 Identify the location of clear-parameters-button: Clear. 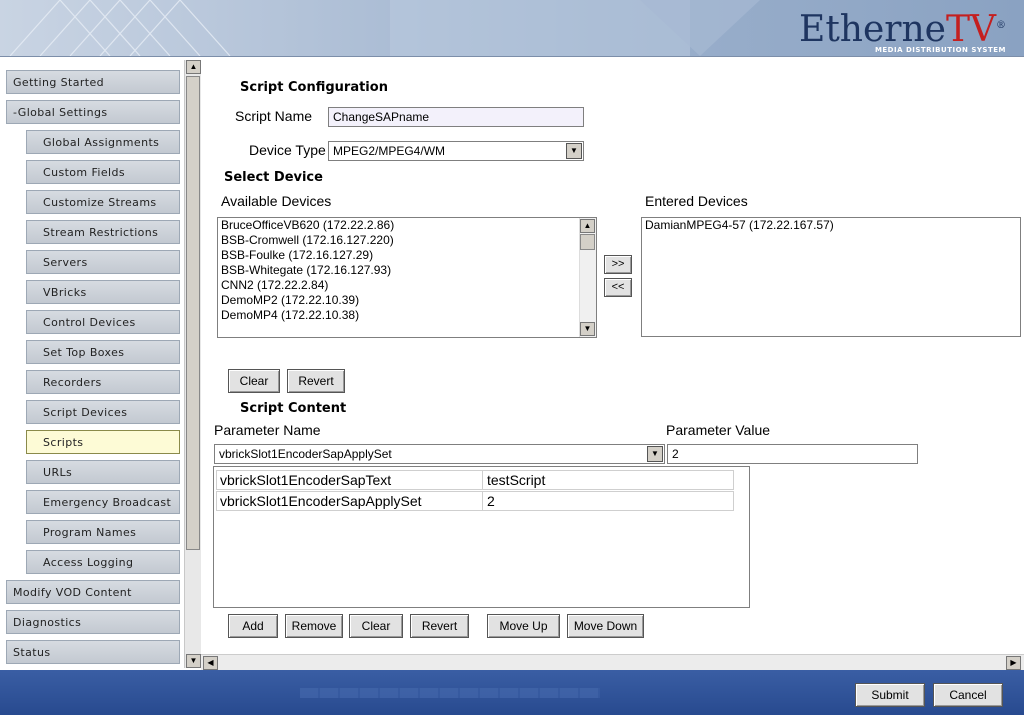
(376, 626).